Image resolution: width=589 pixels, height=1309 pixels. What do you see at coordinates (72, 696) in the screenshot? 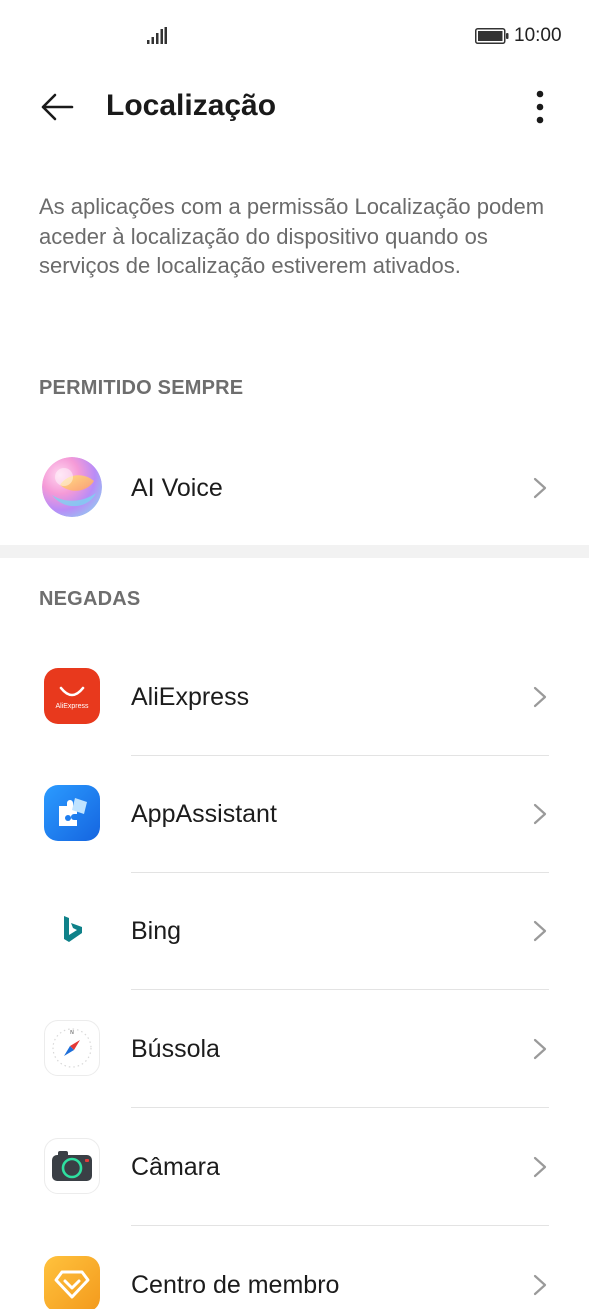
I see `aliexpress-icon: AliExpress` at bounding box center [72, 696].